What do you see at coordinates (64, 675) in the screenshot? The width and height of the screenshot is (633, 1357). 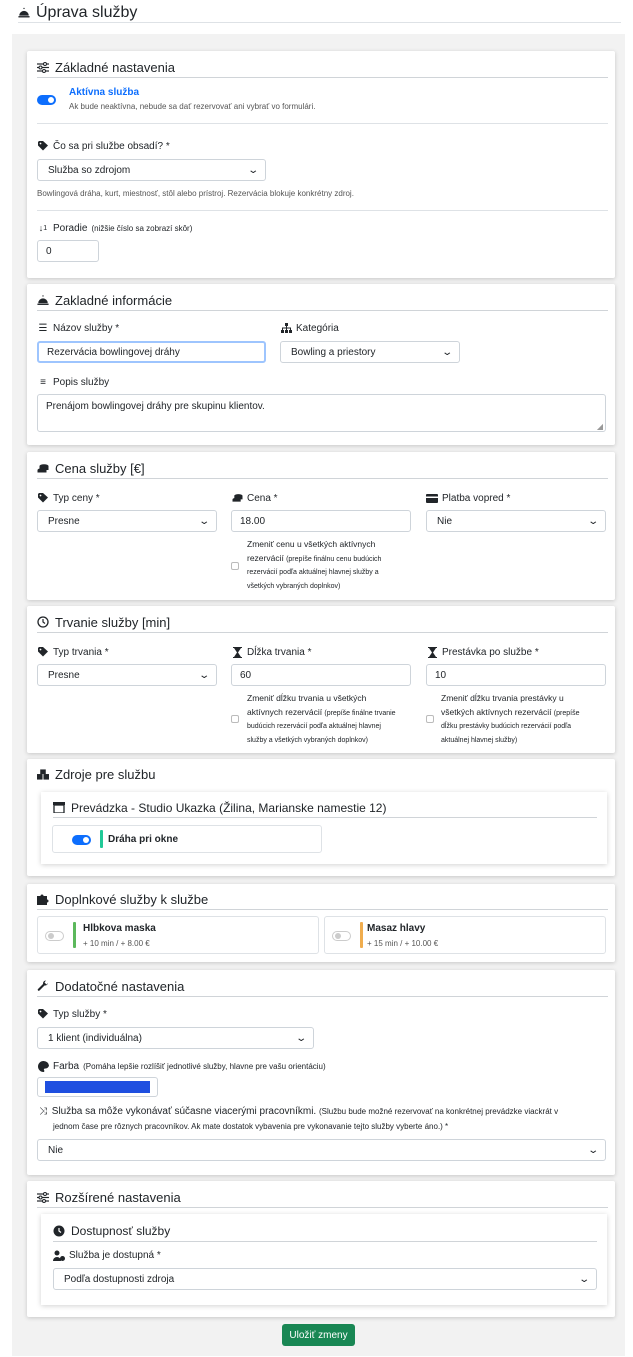 I see `duration-type-value: Presne` at bounding box center [64, 675].